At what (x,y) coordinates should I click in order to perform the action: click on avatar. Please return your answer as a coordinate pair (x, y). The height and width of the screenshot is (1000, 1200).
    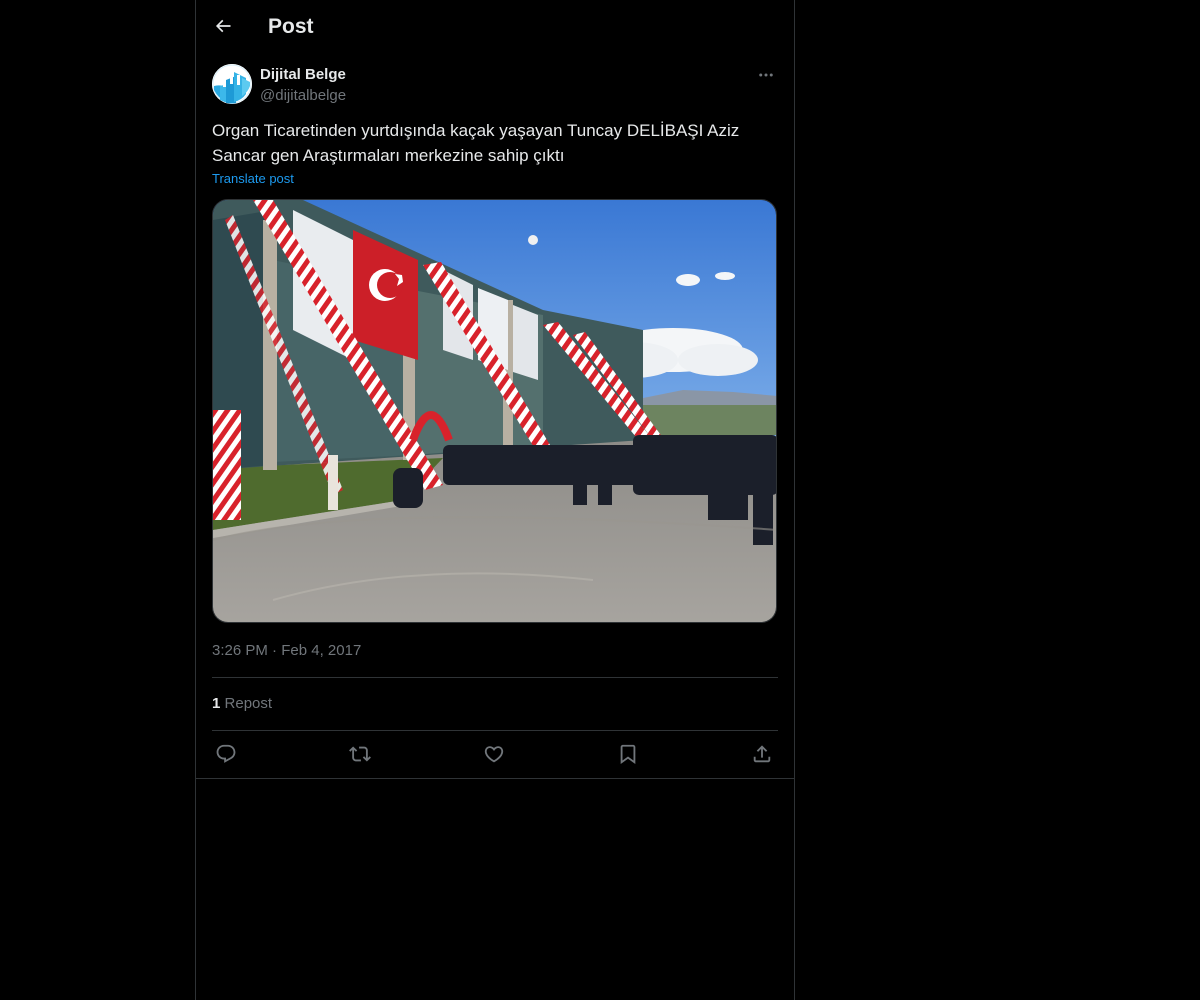
    Looking at the image, I should click on (232, 84).